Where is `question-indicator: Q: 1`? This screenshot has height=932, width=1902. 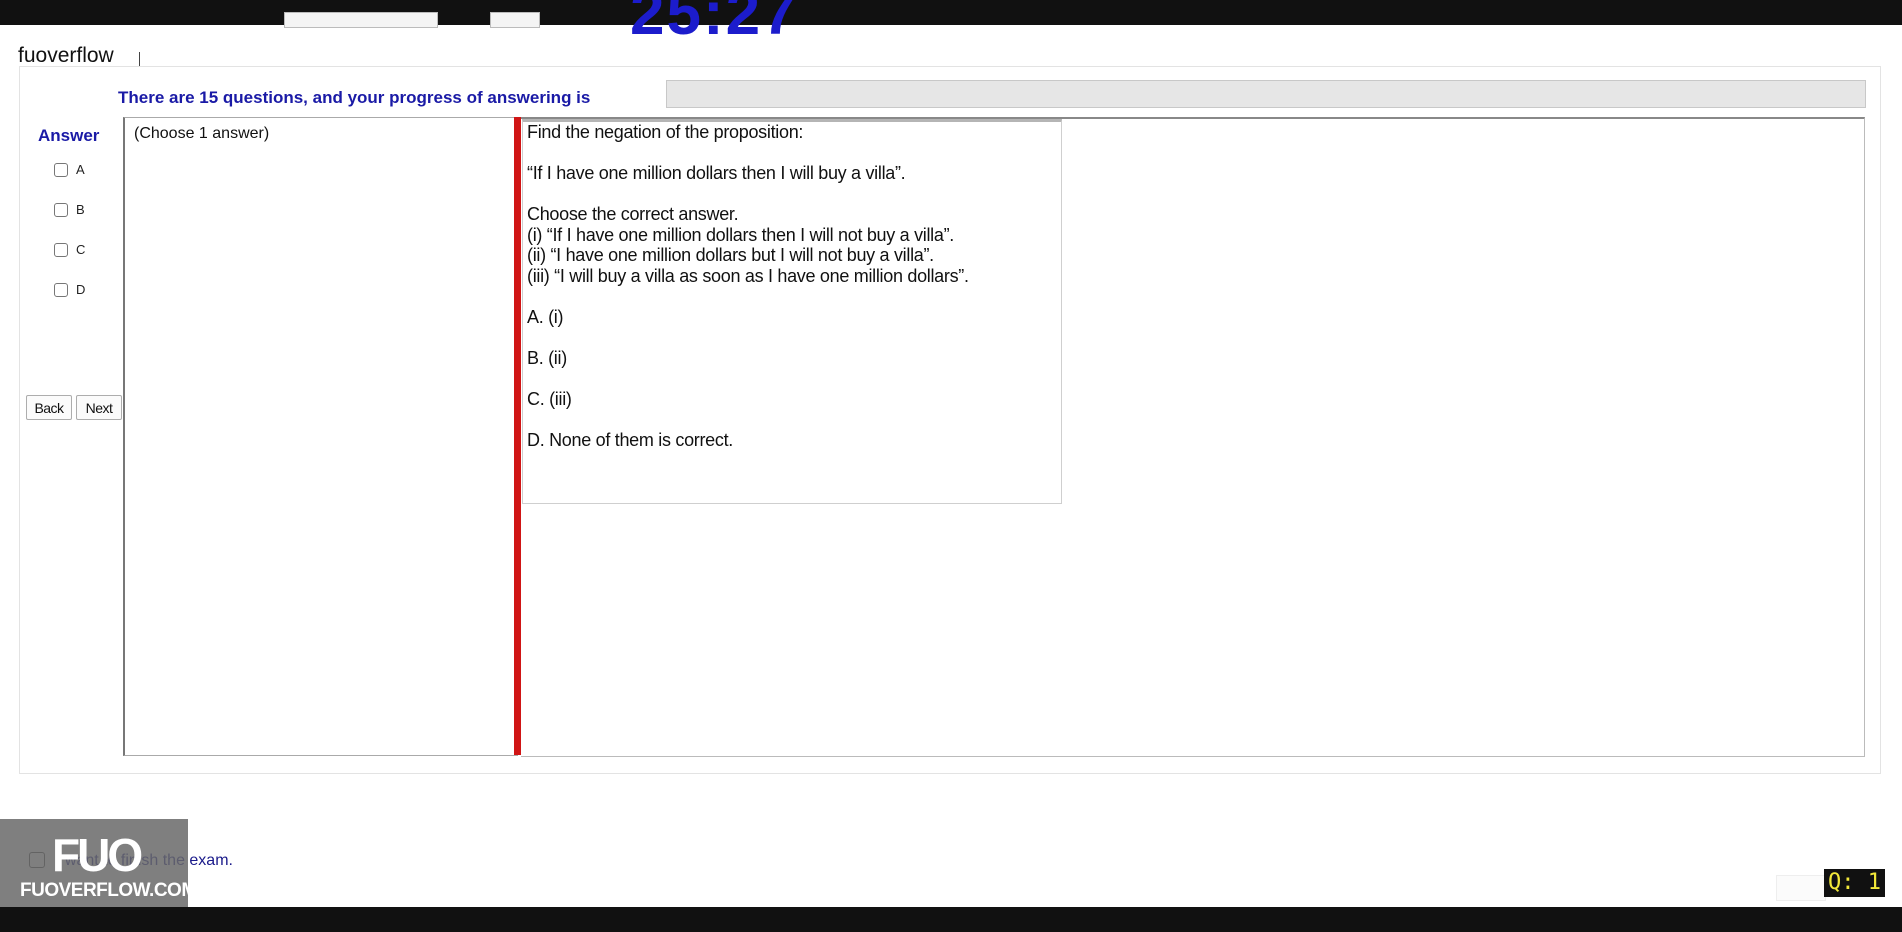
question-indicator: Q: 1 is located at coordinates (1854, 883).